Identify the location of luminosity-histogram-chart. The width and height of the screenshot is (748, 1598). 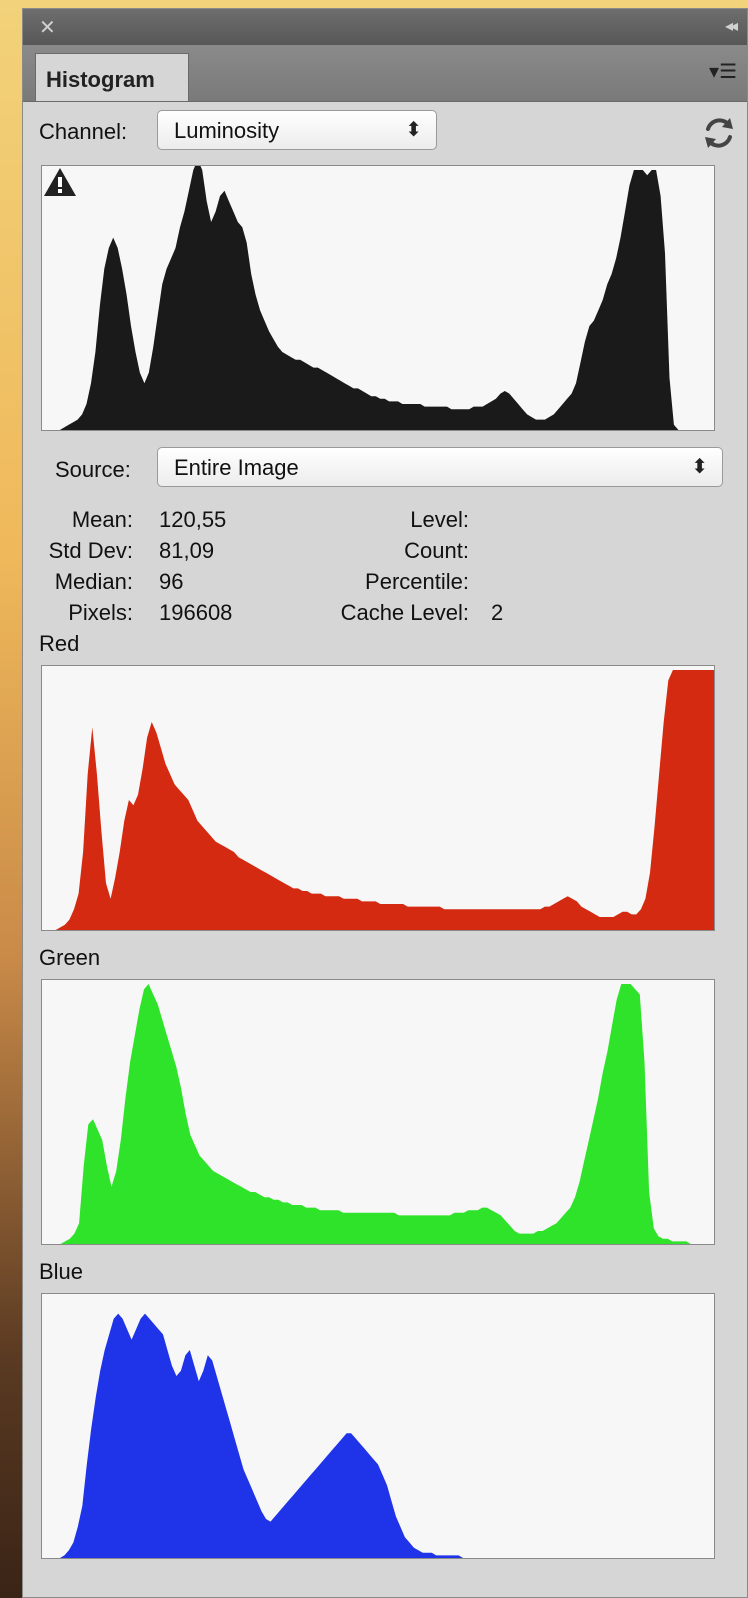
(378, 298).